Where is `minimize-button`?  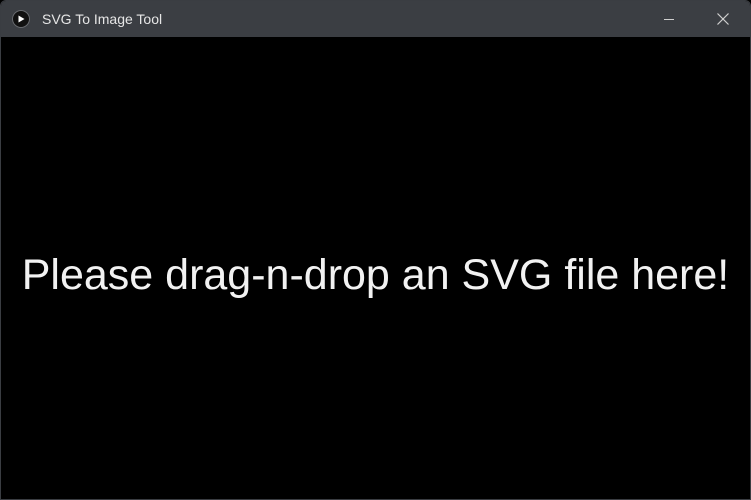 minimize-button is located at coordinates (669, 19).